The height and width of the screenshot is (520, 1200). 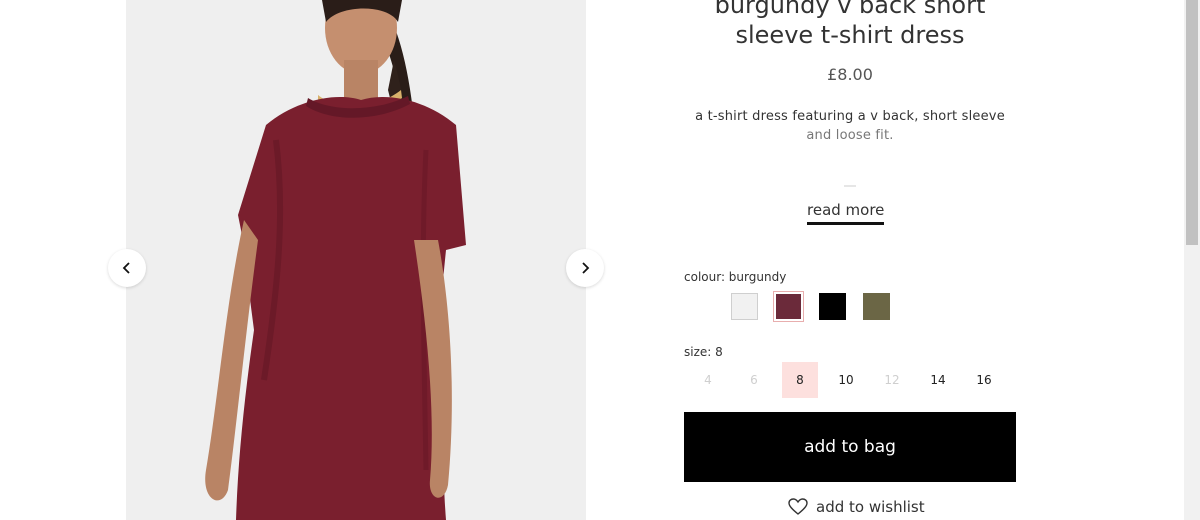 I want to click on scrollbar-thumb, so click(x=1192, y=122).